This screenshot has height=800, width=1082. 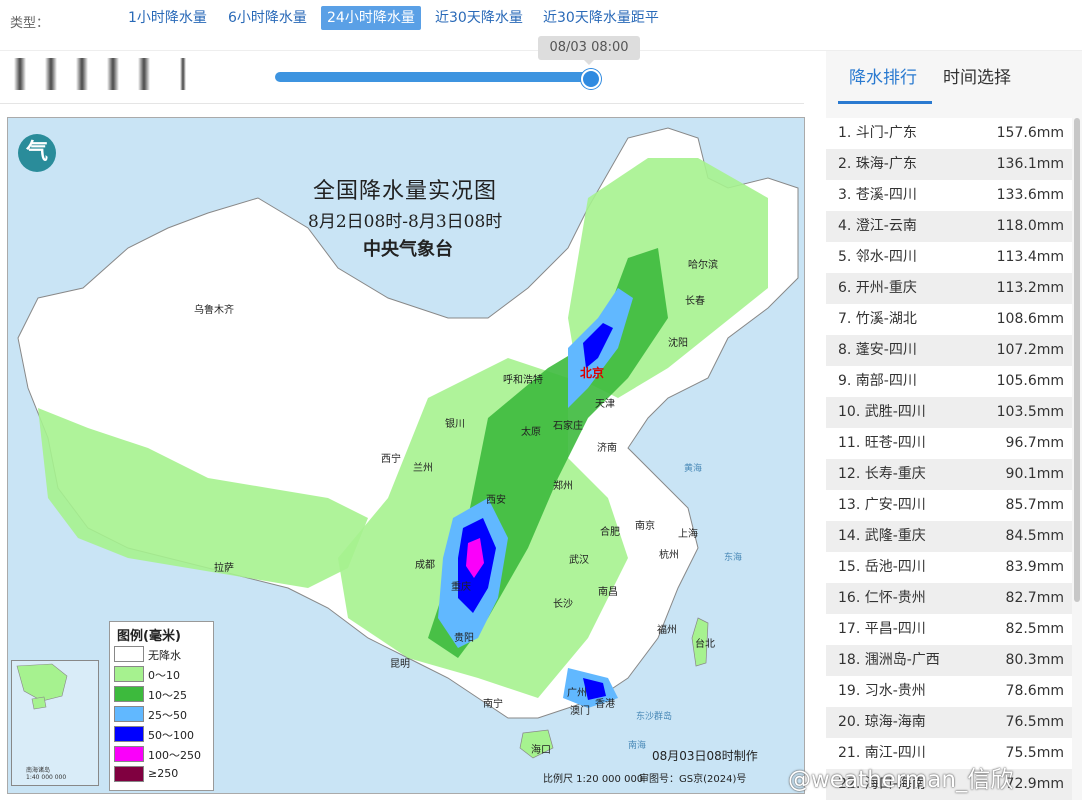 I want to click on ranking-station: 19. 习水-贵州, so click(x=882, y=691).